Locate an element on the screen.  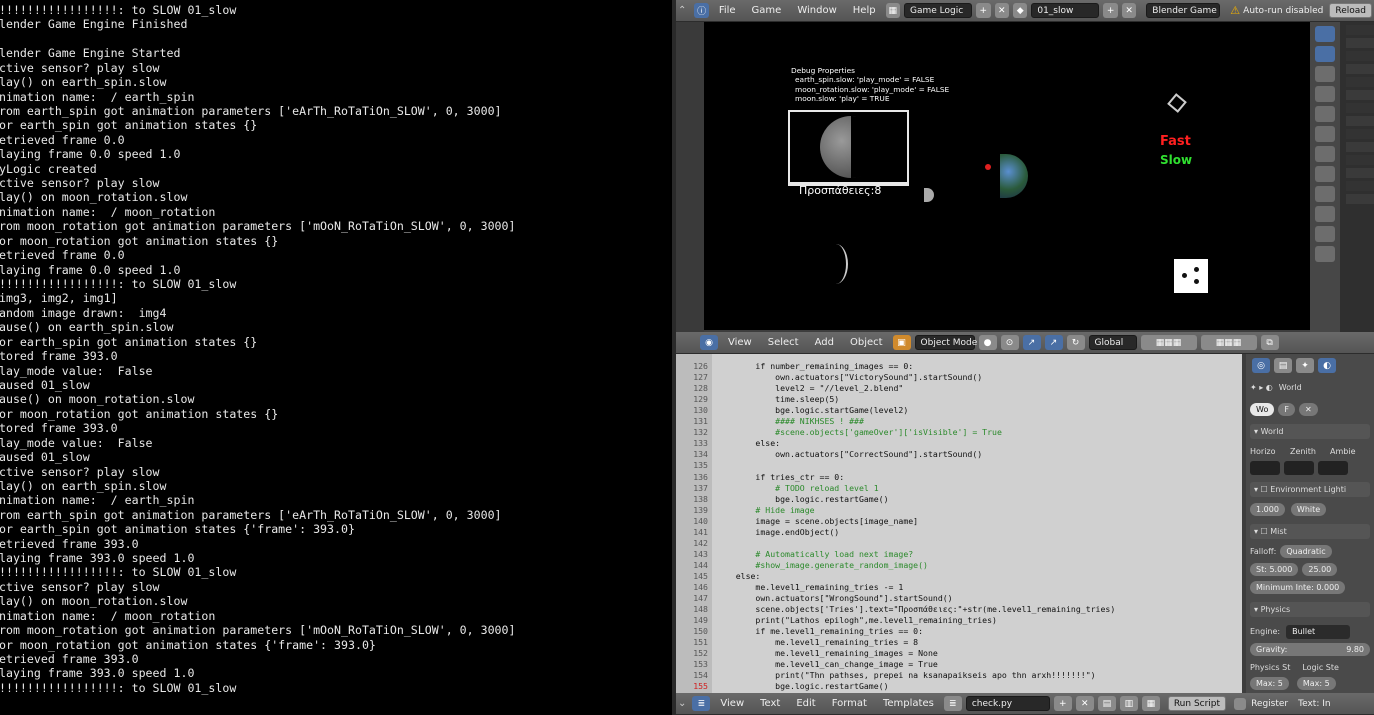
scene-tab-icon: ✦ is located at coordinates (1305, 365).